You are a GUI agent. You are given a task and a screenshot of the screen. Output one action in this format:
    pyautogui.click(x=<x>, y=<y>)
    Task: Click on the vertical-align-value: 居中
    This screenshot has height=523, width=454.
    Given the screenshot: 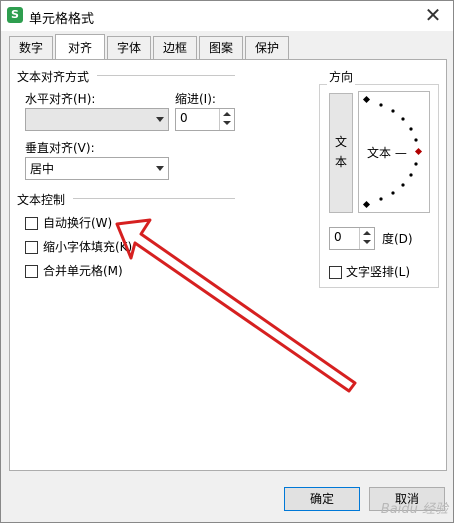 What is the action you would take?
    pyautogui.click(x=42, y=169)
    